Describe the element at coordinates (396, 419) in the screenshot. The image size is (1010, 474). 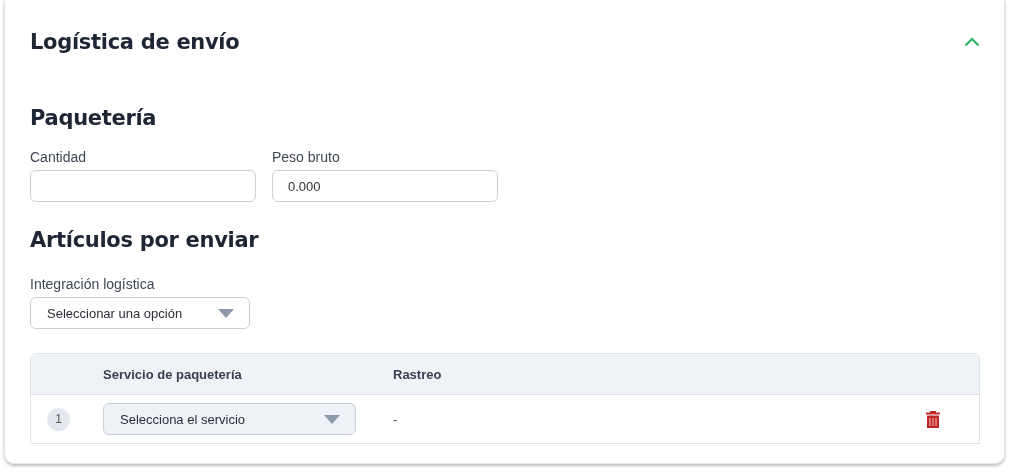
I see `tracking-cell-text: -` at that location.